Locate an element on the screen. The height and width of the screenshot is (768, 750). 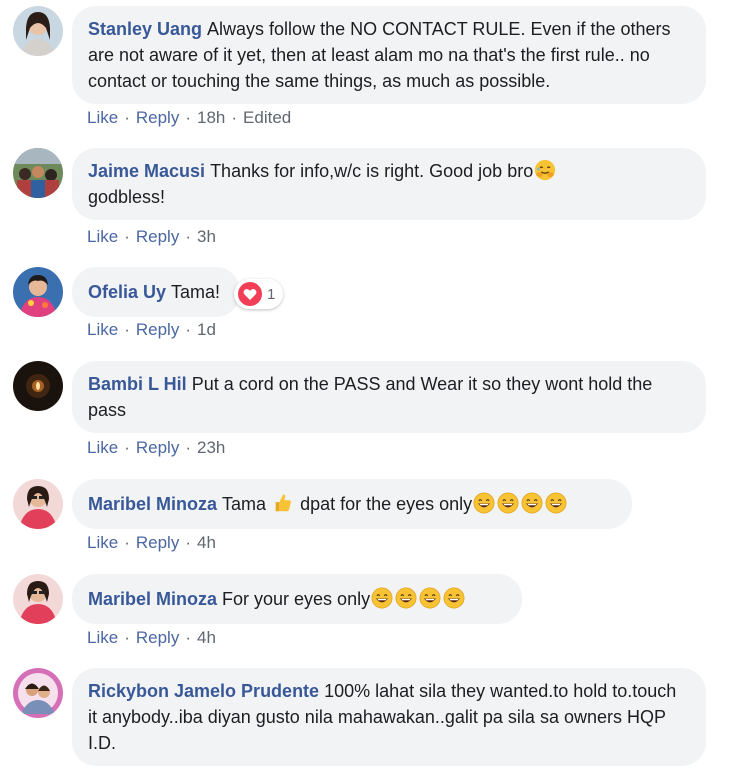
comment-author: Stanley Uang is located at coordinates (145, 29).